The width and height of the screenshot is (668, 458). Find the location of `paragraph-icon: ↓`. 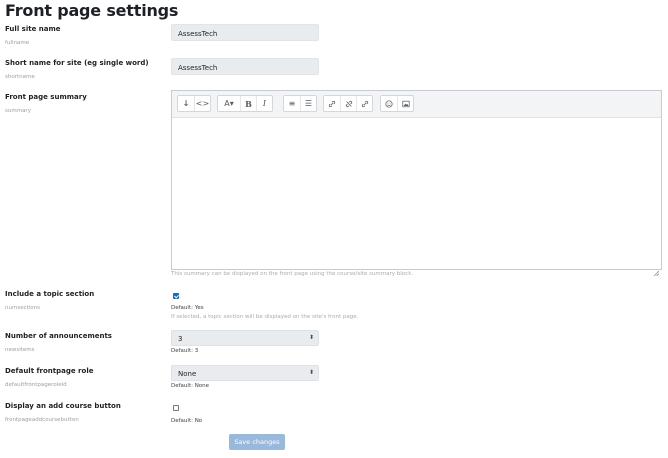

paragraph-icon: ↓ is located at coordinates (186, 103).